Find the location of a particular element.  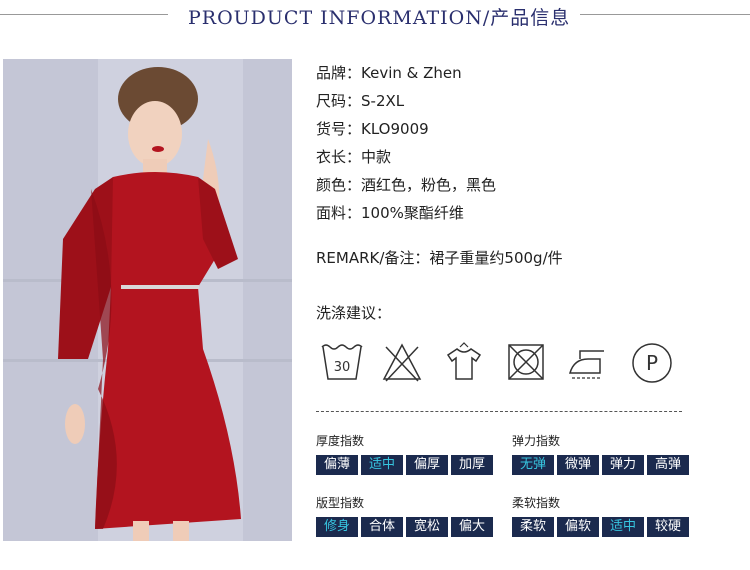

section-title: PROUDUCT INFORMATION/产品信息 is located at coordinates (379, 18).